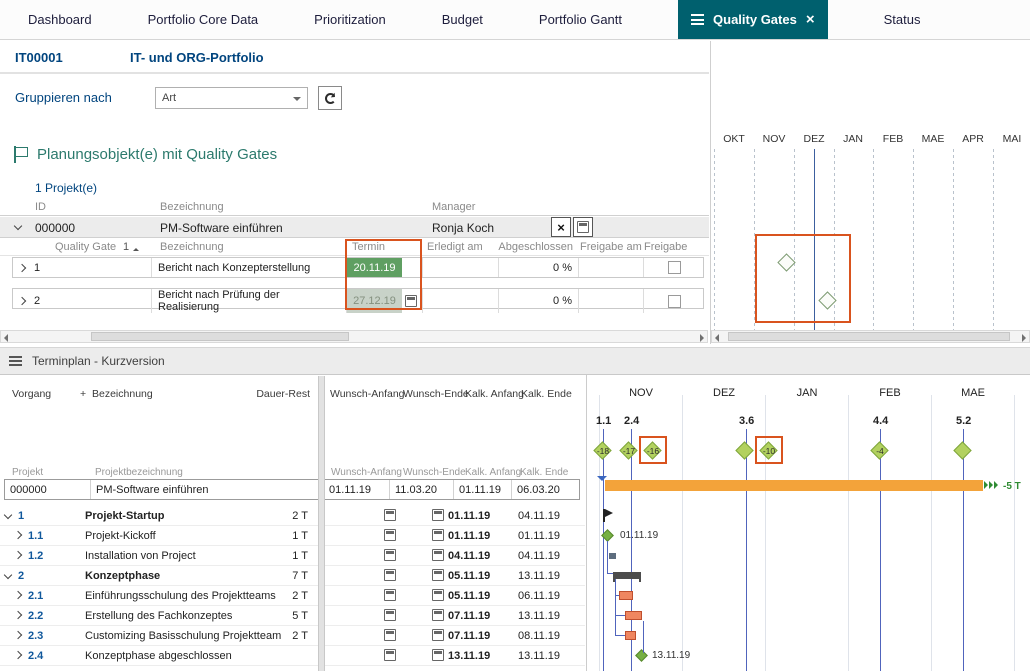  What do you see at coordinates (275, 394) in the screenshot?
I see `col-dauer-rest: Dauer-Rest` at bounding box center [275, 394].